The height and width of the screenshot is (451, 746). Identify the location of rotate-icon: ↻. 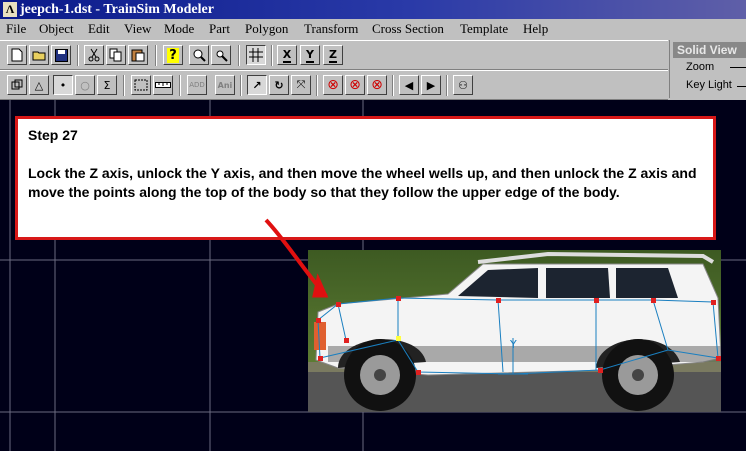
(279, 85).